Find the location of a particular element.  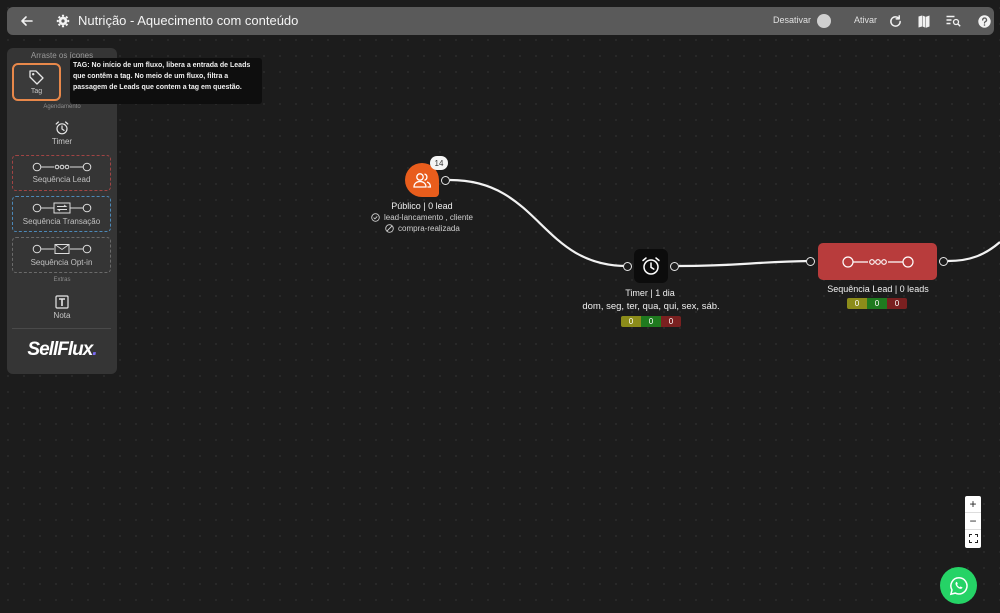

sequence-counters: 0 0 0 is located at coordinates (877, 303).